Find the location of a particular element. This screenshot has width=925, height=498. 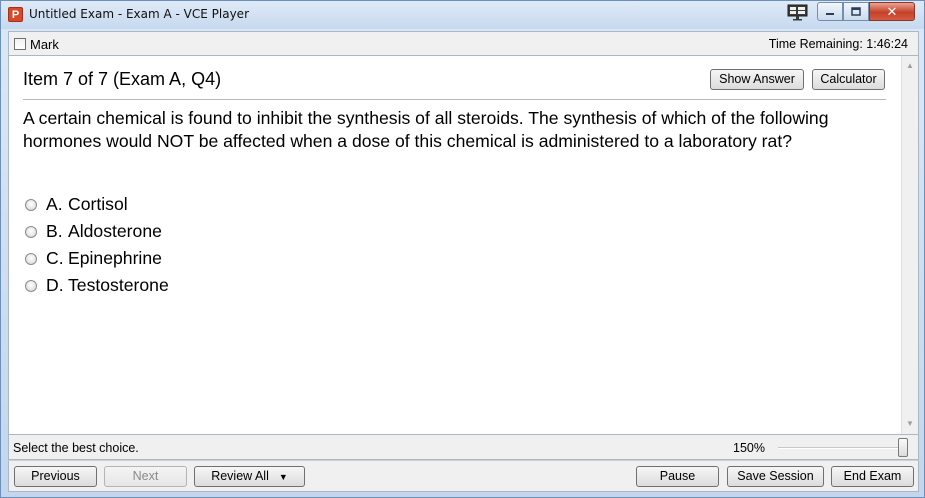

window-controls: ✕ is located at coordinates (866, 11).